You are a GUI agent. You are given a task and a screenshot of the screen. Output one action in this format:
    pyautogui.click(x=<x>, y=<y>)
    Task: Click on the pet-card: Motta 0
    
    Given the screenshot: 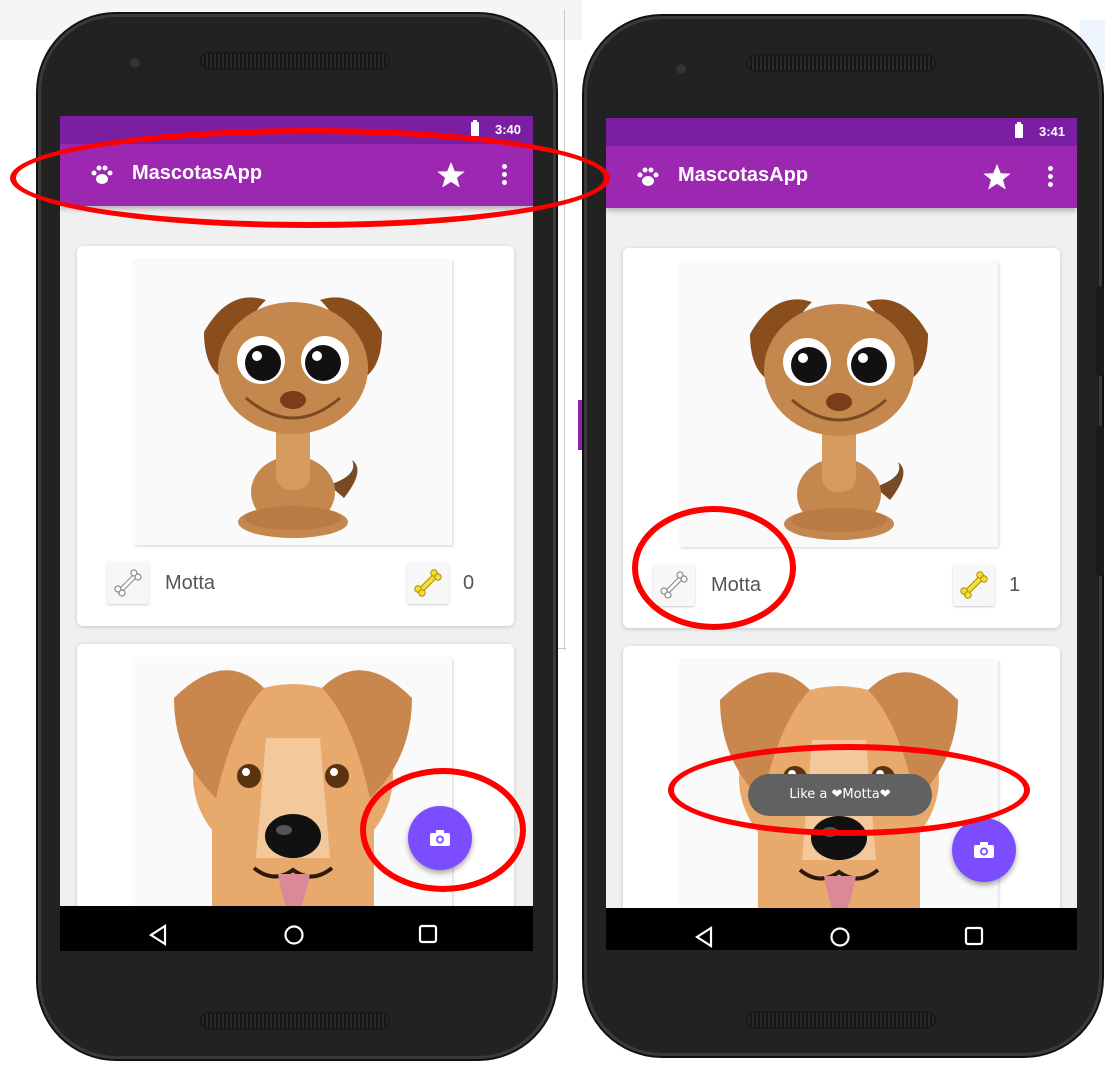 What is the action you would take?
    pyautogui.click(x=295, y=436)
    